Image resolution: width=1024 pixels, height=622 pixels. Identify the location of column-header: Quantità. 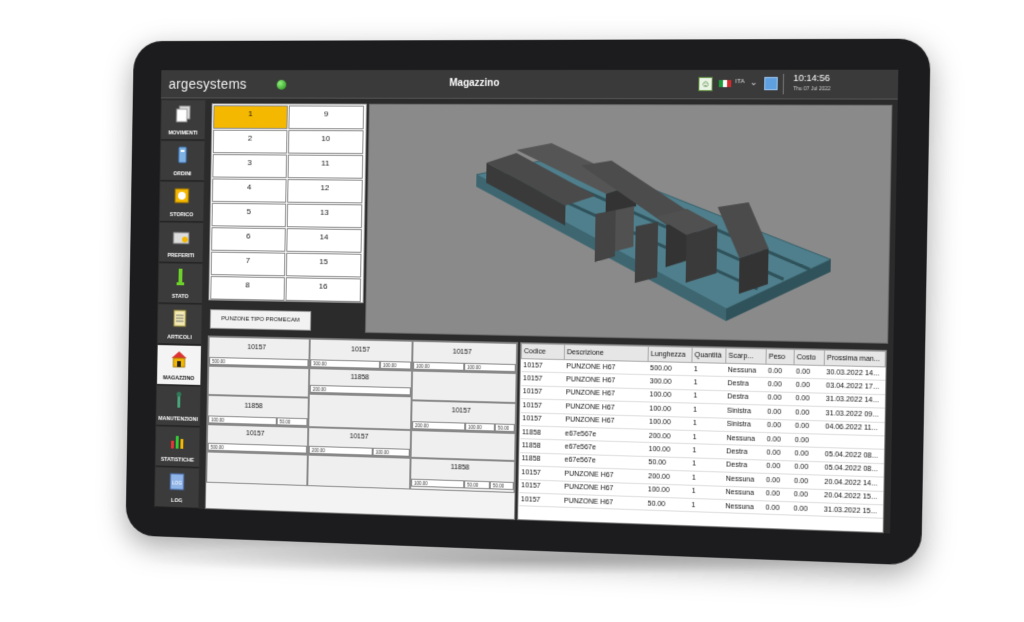
(709, 355).